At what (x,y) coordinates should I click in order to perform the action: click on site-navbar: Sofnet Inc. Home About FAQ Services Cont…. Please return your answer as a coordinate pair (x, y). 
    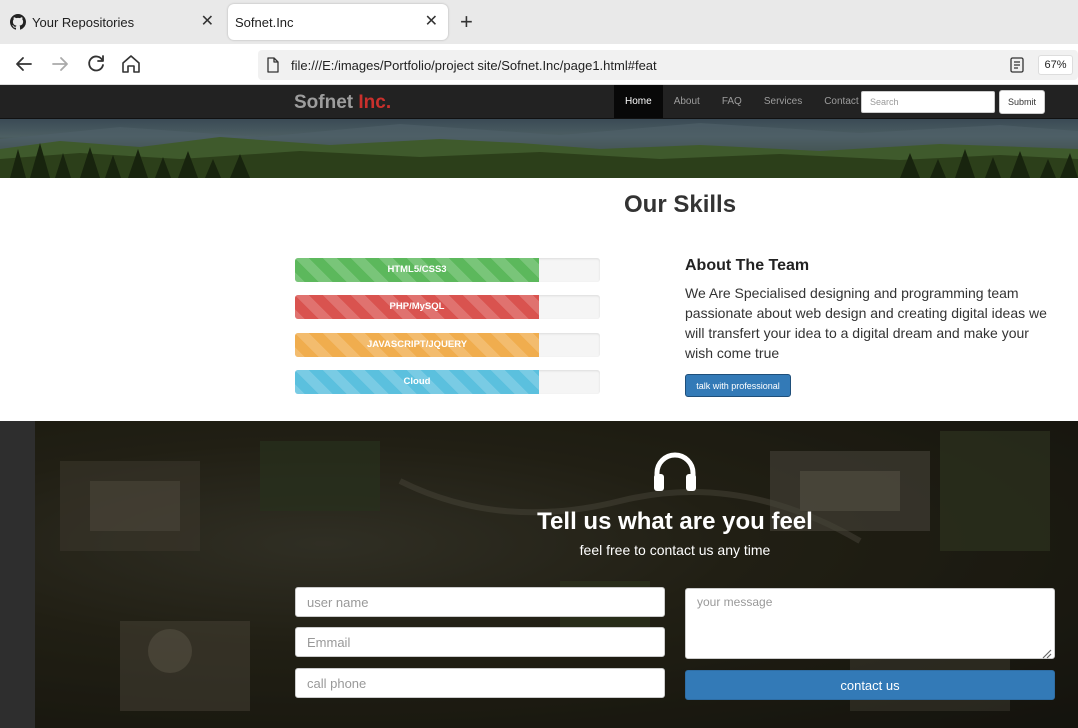
    Looking at the image, I should click on (539, 102).